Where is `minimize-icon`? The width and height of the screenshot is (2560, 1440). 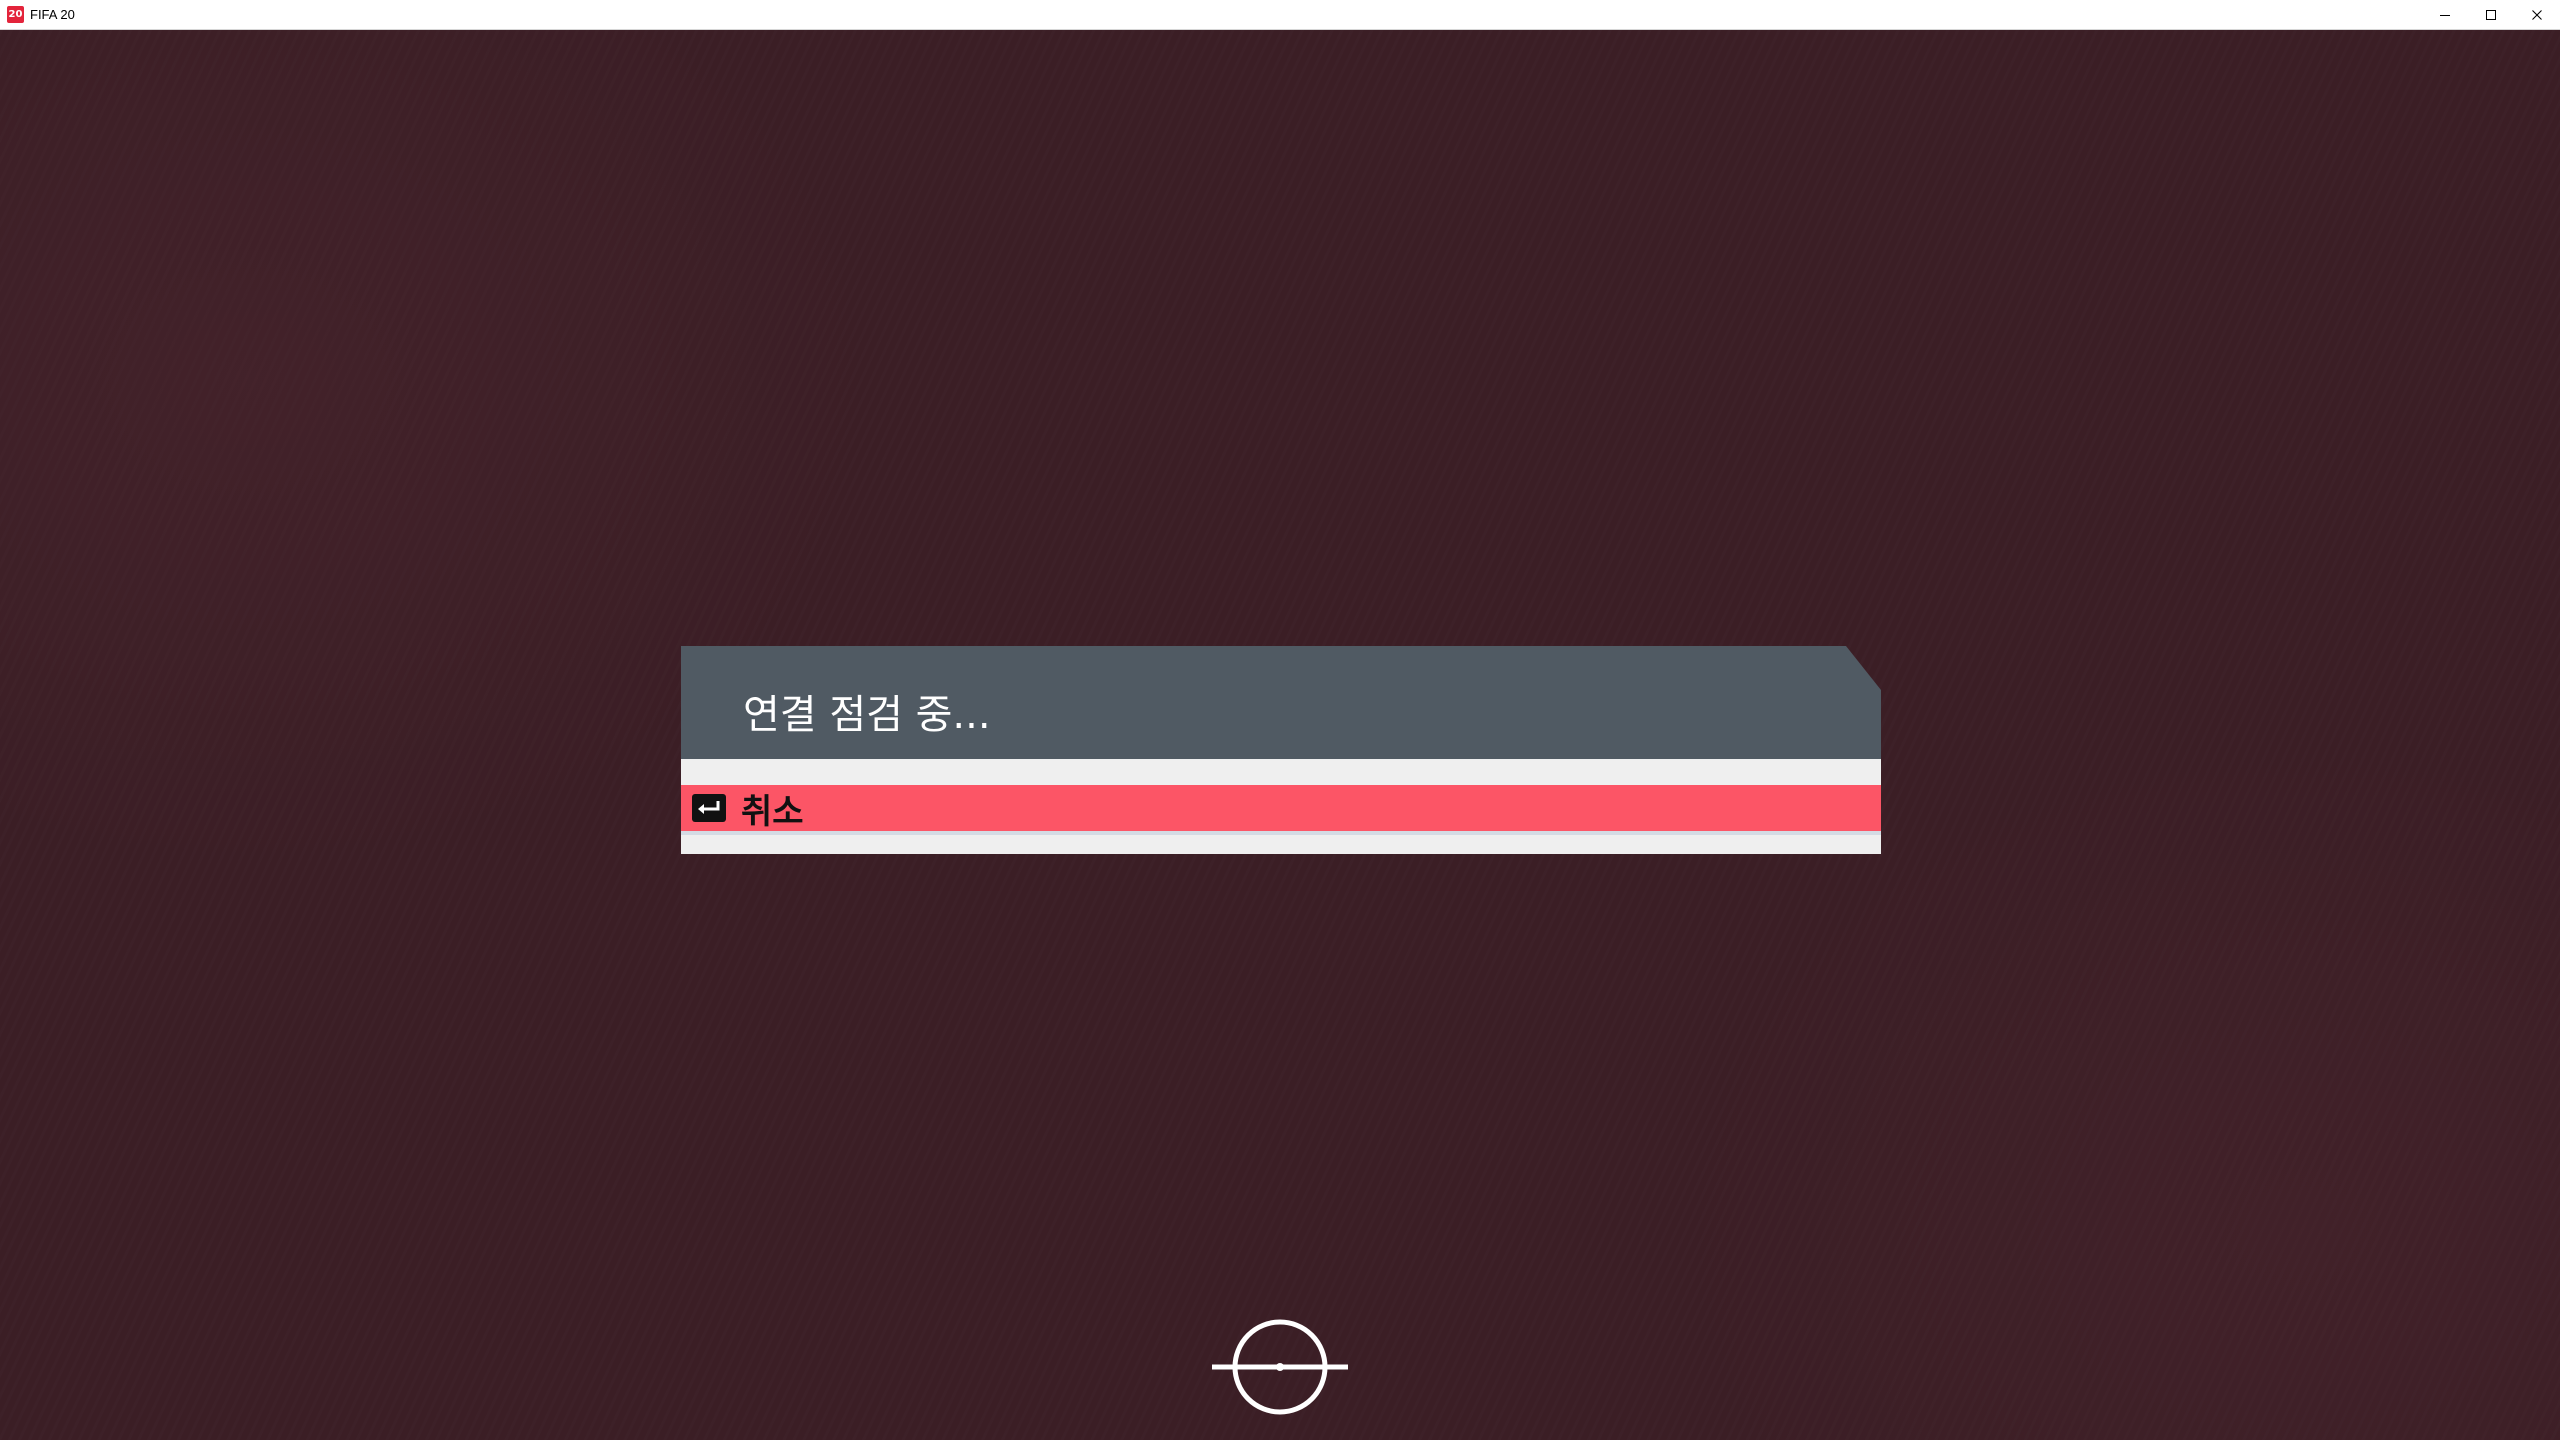
minimize-icon is located at coordinates (2445, 15).